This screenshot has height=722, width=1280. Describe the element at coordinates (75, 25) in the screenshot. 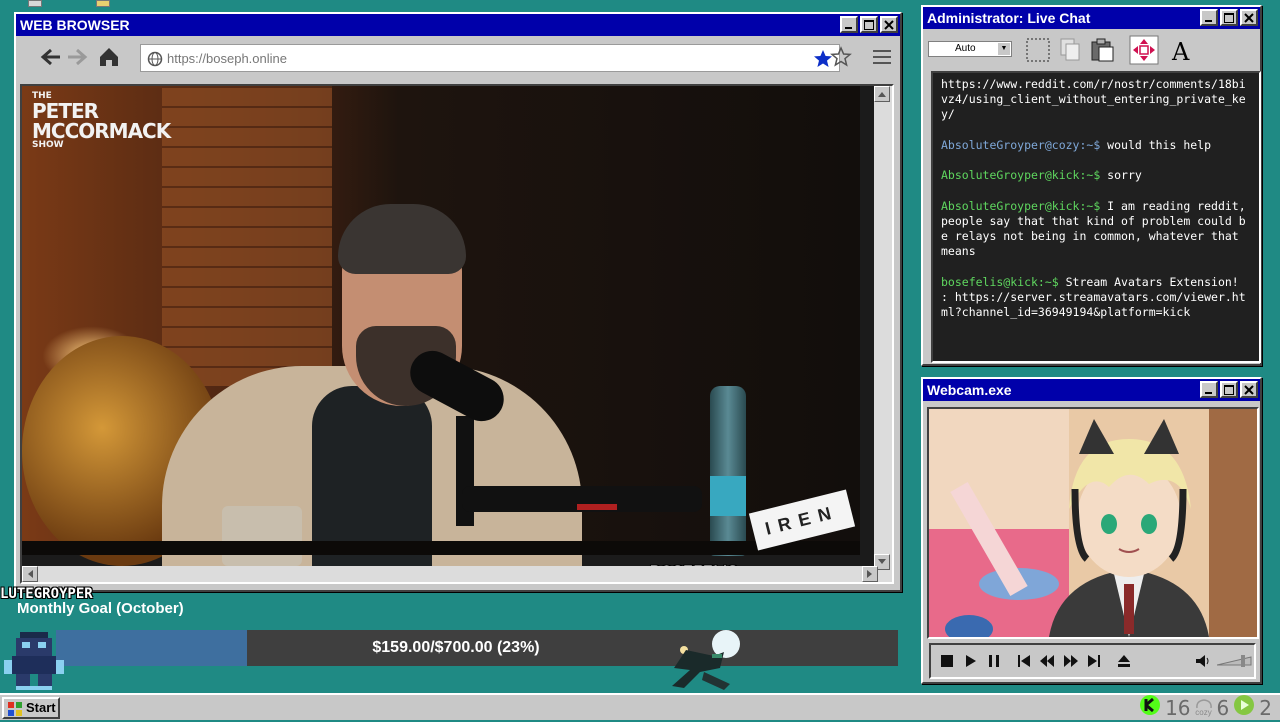

I see `browser-title: WEB BROWSER` at that location.